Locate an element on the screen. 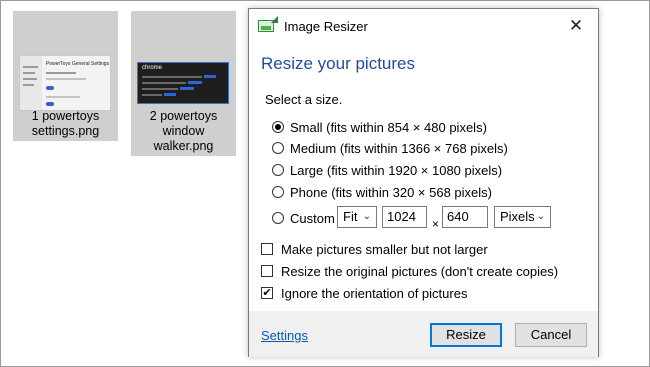 The width and height of the screenshot is (650, 367). size-option-medium: Medium (fits within 1366 × 768 pixels) is located at coordinates (390, 148).